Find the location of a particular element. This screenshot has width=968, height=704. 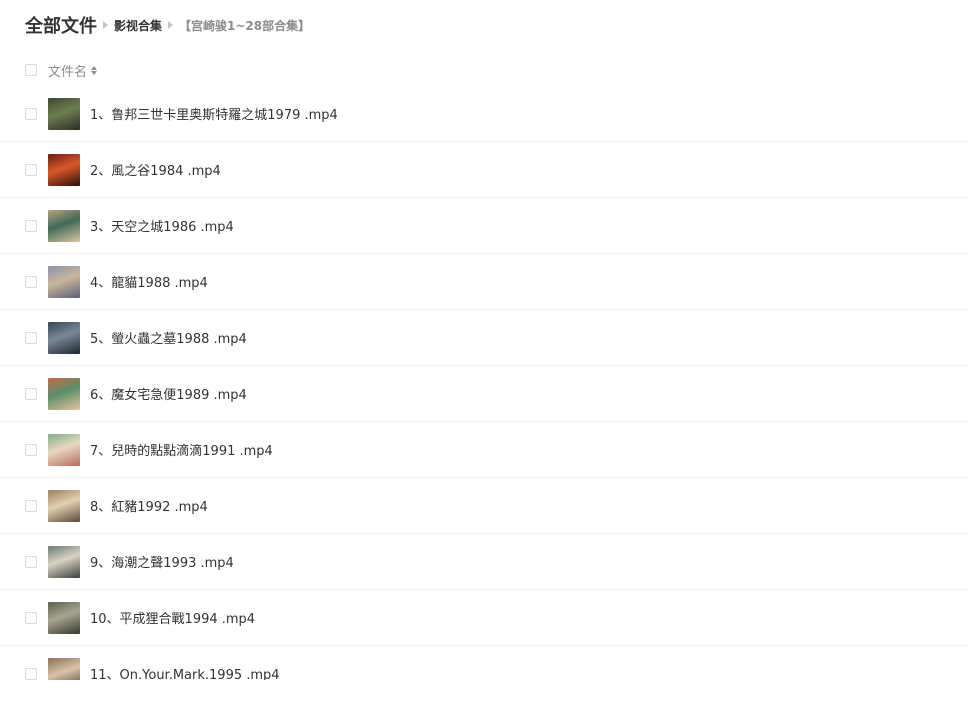

file-name: 6、魔女宅急便1989 .mp4 is located at coordinates (168, 393).